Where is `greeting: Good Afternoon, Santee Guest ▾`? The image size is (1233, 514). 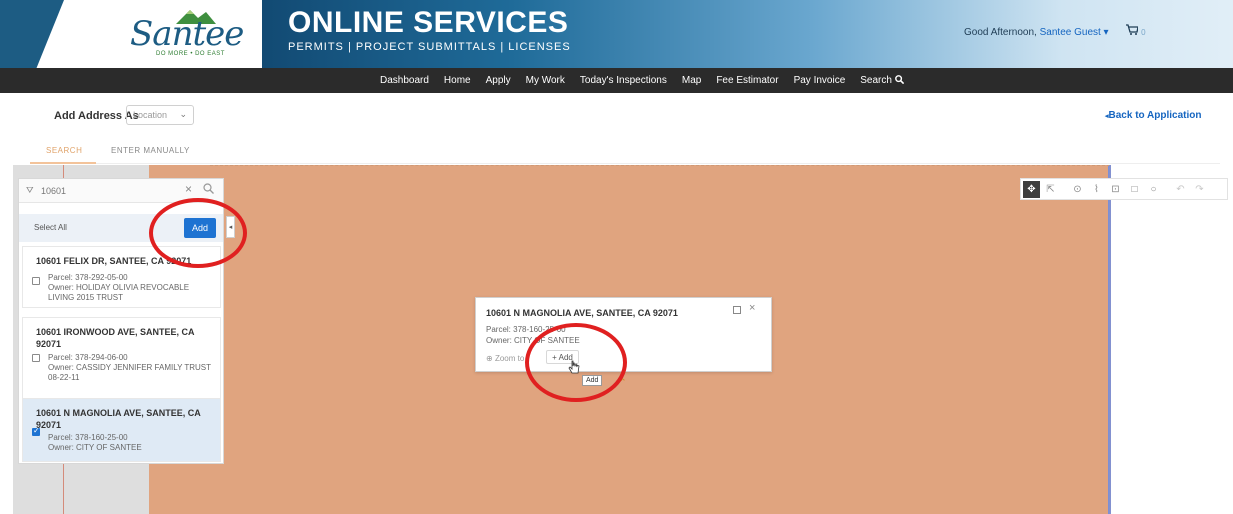 greeting: Good Afternoon, Santee Guest ▾ is located at coordinates (1036, 32).